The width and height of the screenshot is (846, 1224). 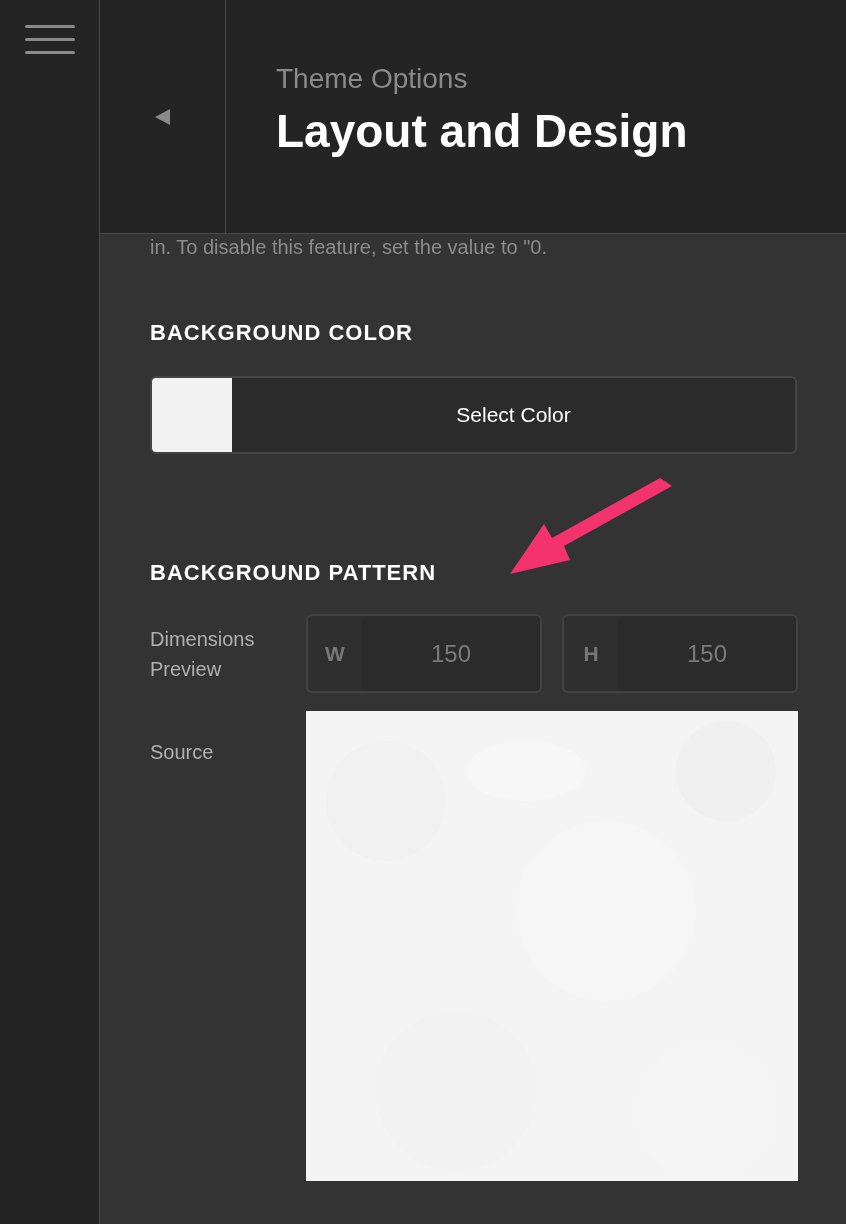 I want to click on description-text: in. To disable this feature, set the value to "0., so click(x=349, y=247).